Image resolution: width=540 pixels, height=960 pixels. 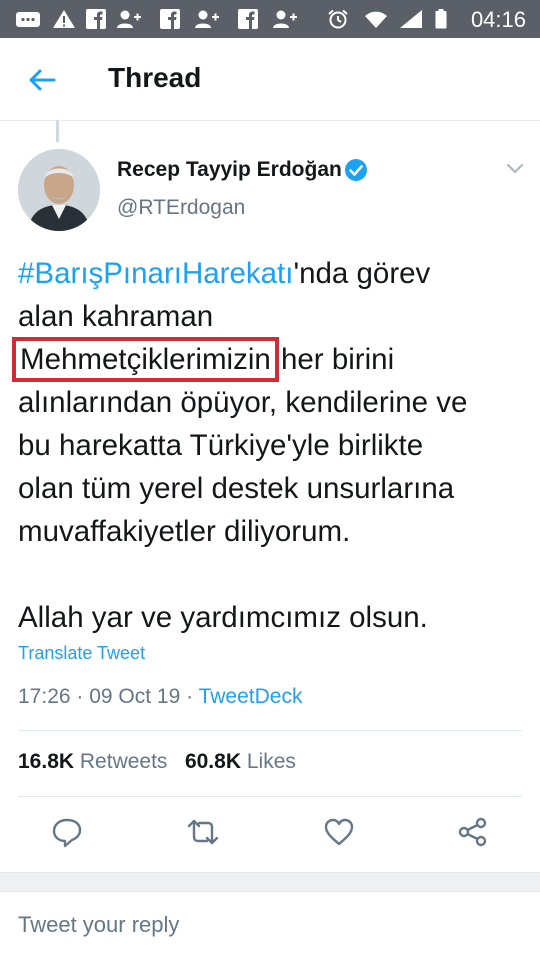 I want to click on chevron-down-icon, so click(x=515, y=169).